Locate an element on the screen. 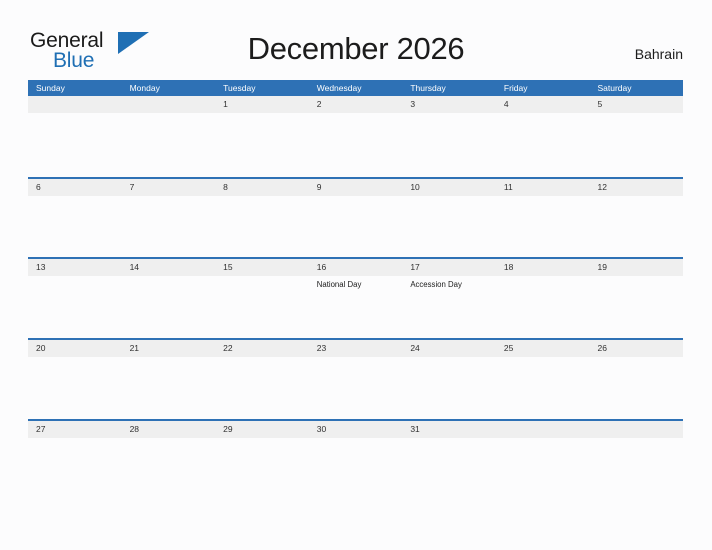 The height and width of the screenshot is (550, 712). calendar-day-cell: 10 is located at coordinates (449, 218).